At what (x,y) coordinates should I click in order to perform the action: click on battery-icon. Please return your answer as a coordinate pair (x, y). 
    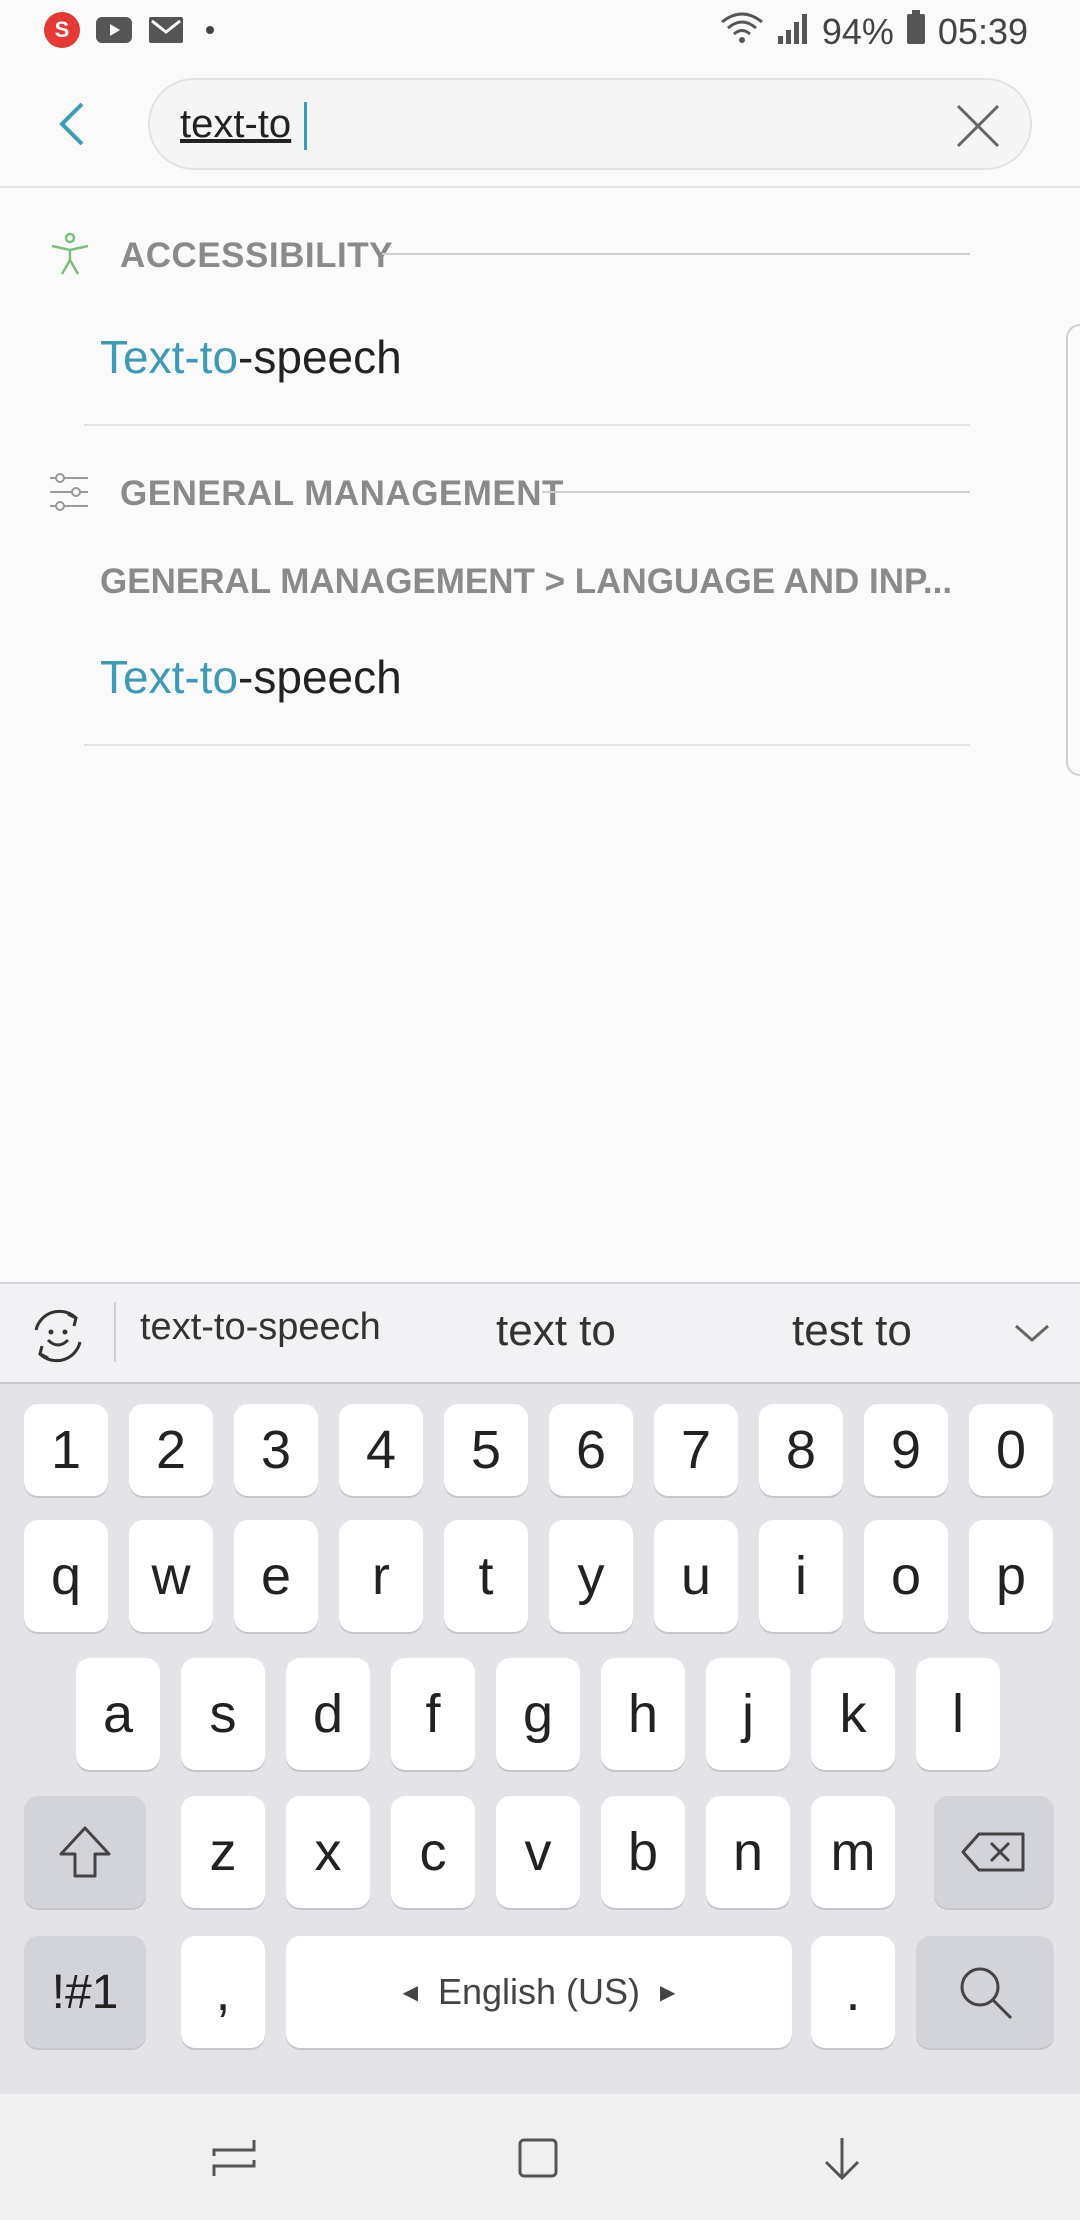
    Looking at the image, I should click on (916, 31).